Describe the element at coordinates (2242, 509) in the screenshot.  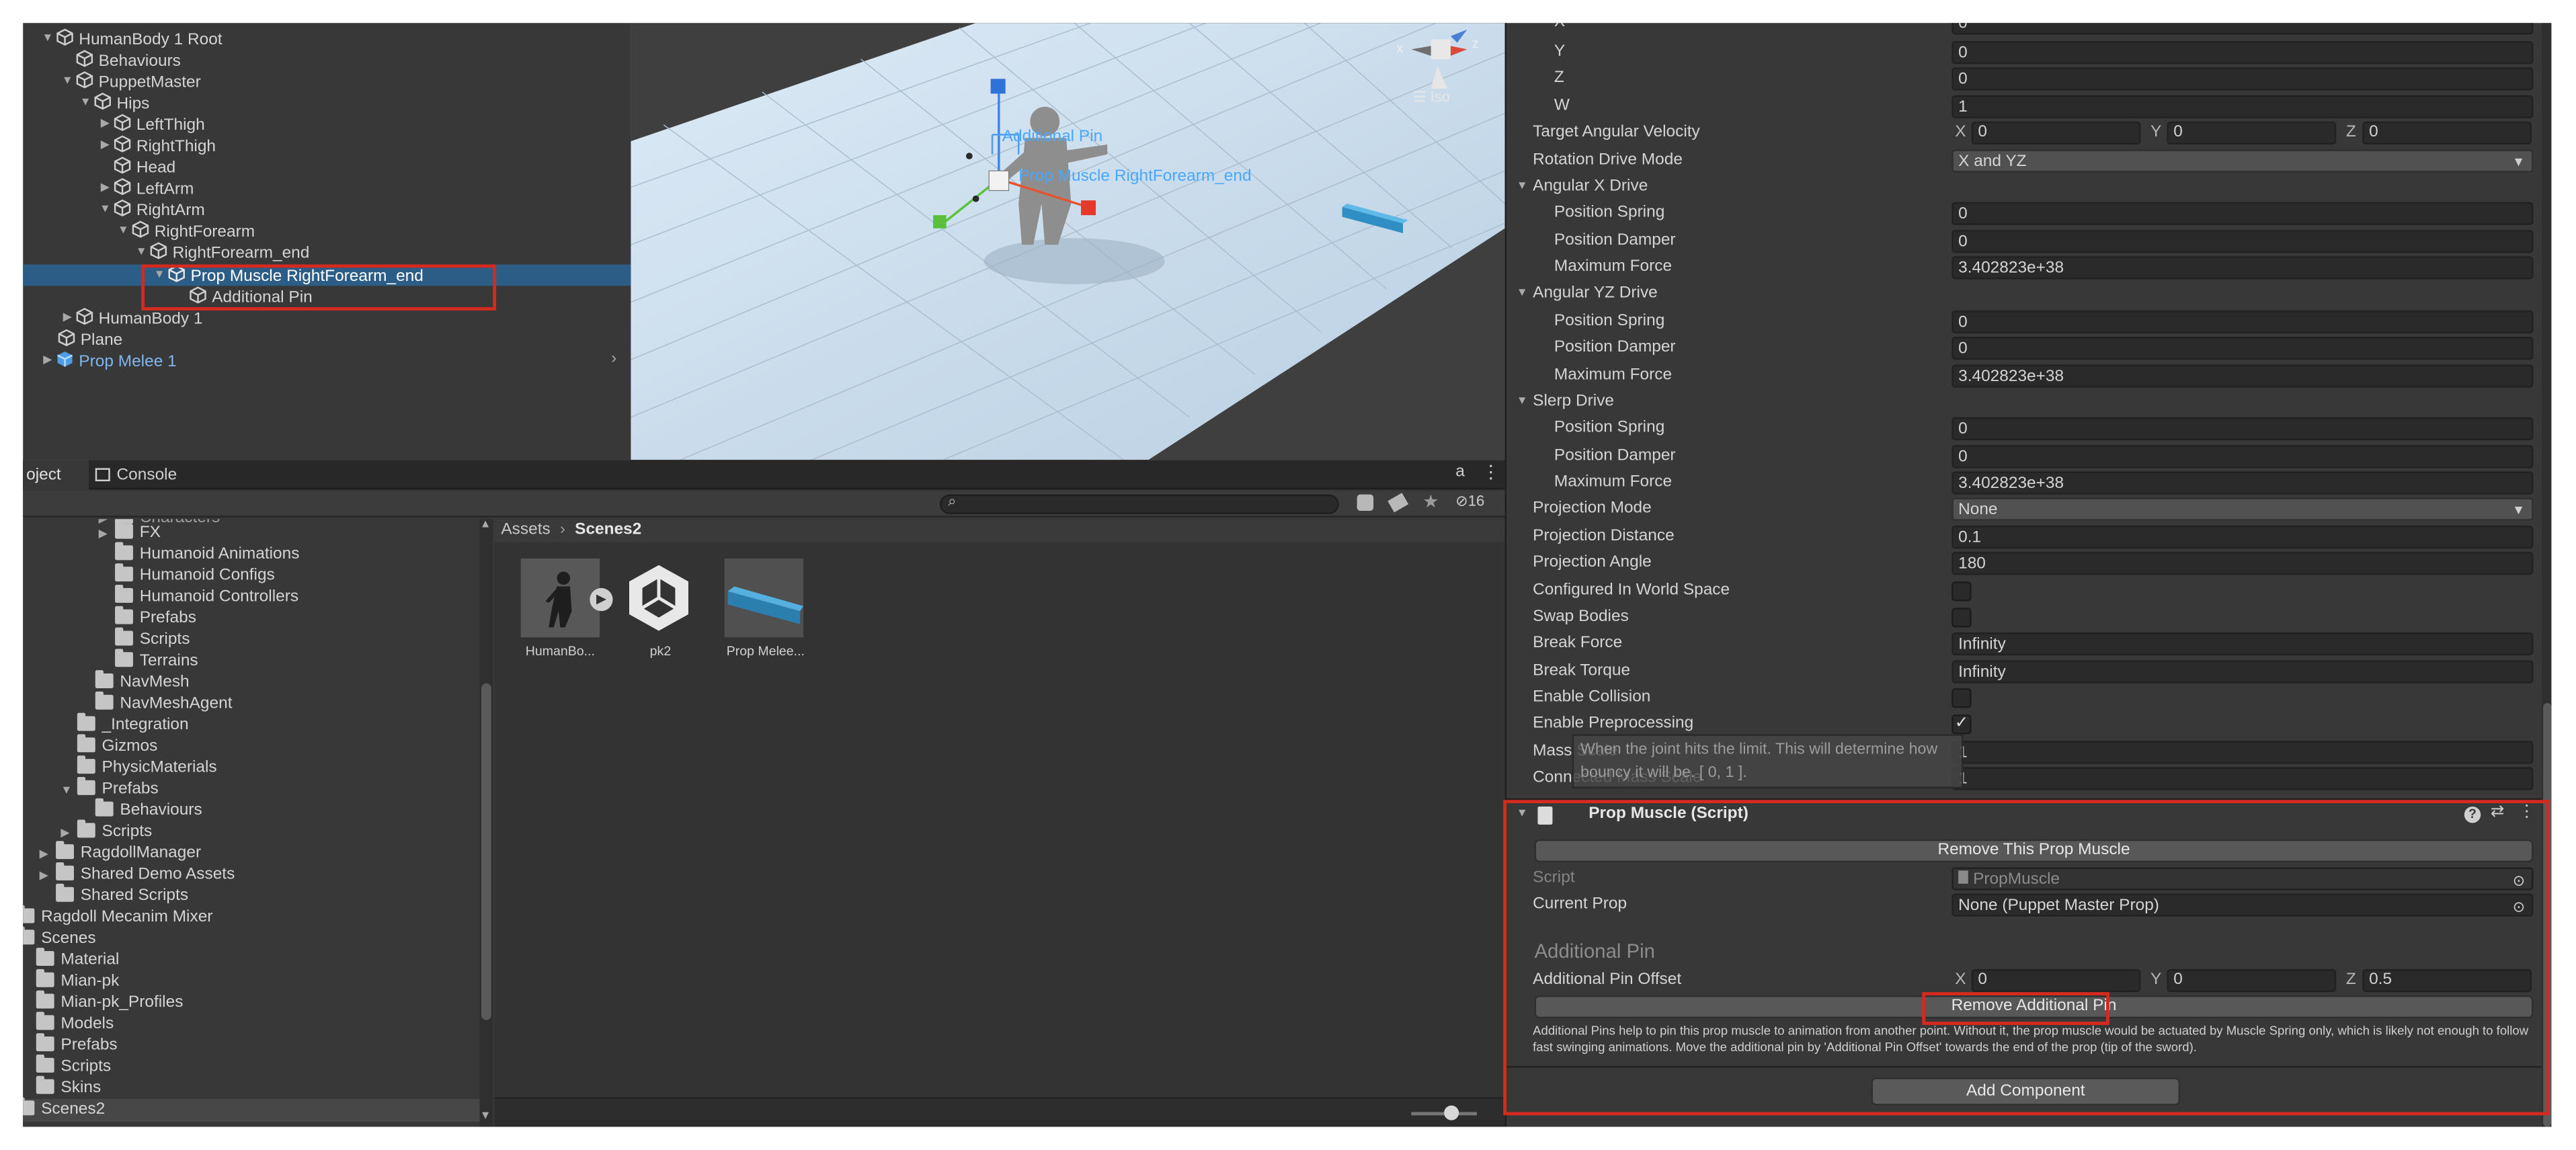
I see `projection-mode-dropdown: None ▼` at that location.